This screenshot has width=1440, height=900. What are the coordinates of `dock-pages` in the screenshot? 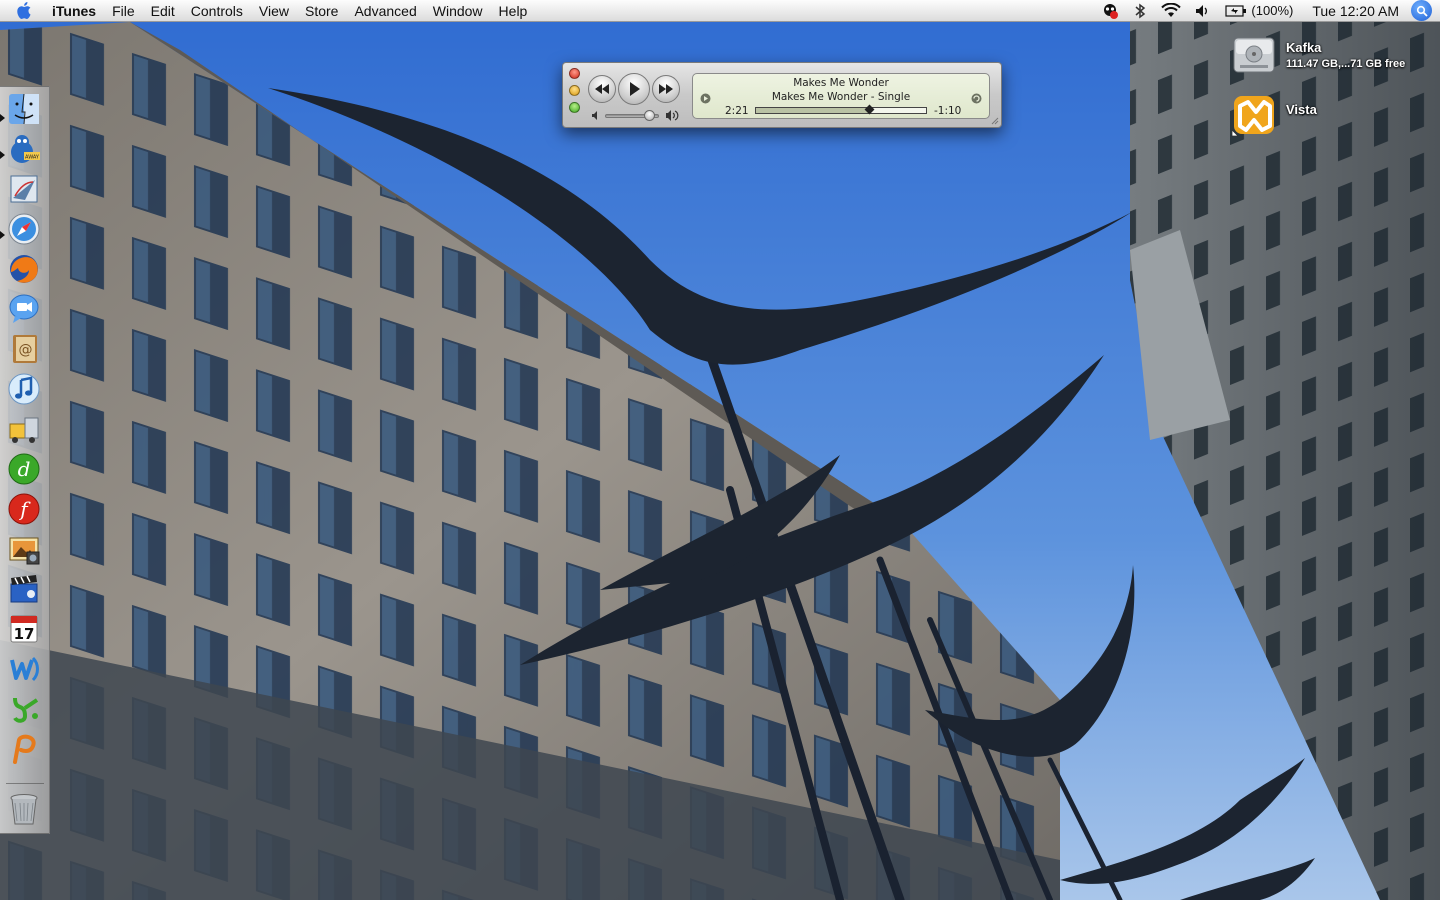 It's located at (24, 749).